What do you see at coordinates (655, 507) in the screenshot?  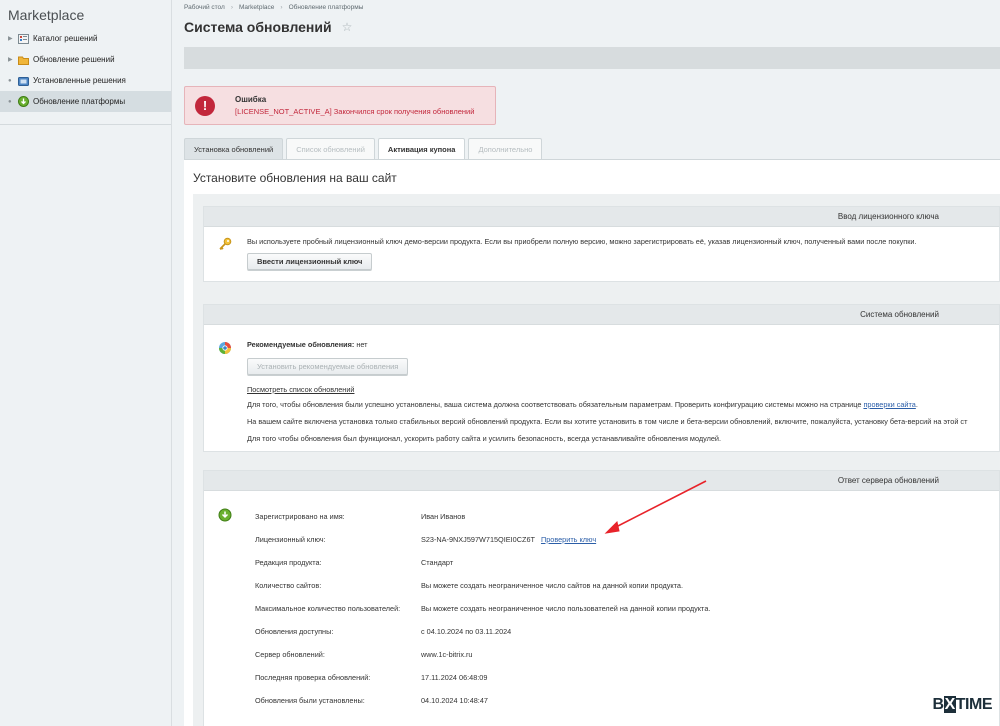 I see `annotation-arrow` at bounding box center [655, 507].